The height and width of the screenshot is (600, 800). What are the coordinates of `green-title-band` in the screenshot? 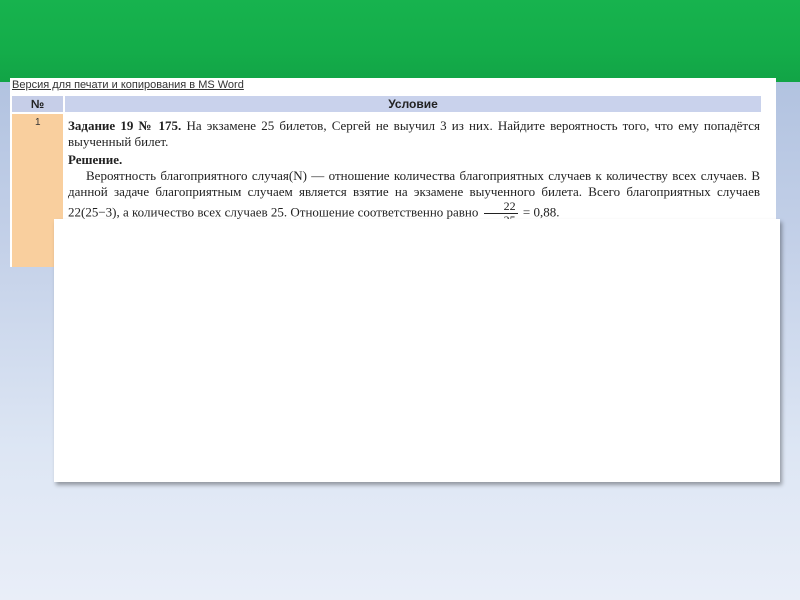 It's located at (400, 41).